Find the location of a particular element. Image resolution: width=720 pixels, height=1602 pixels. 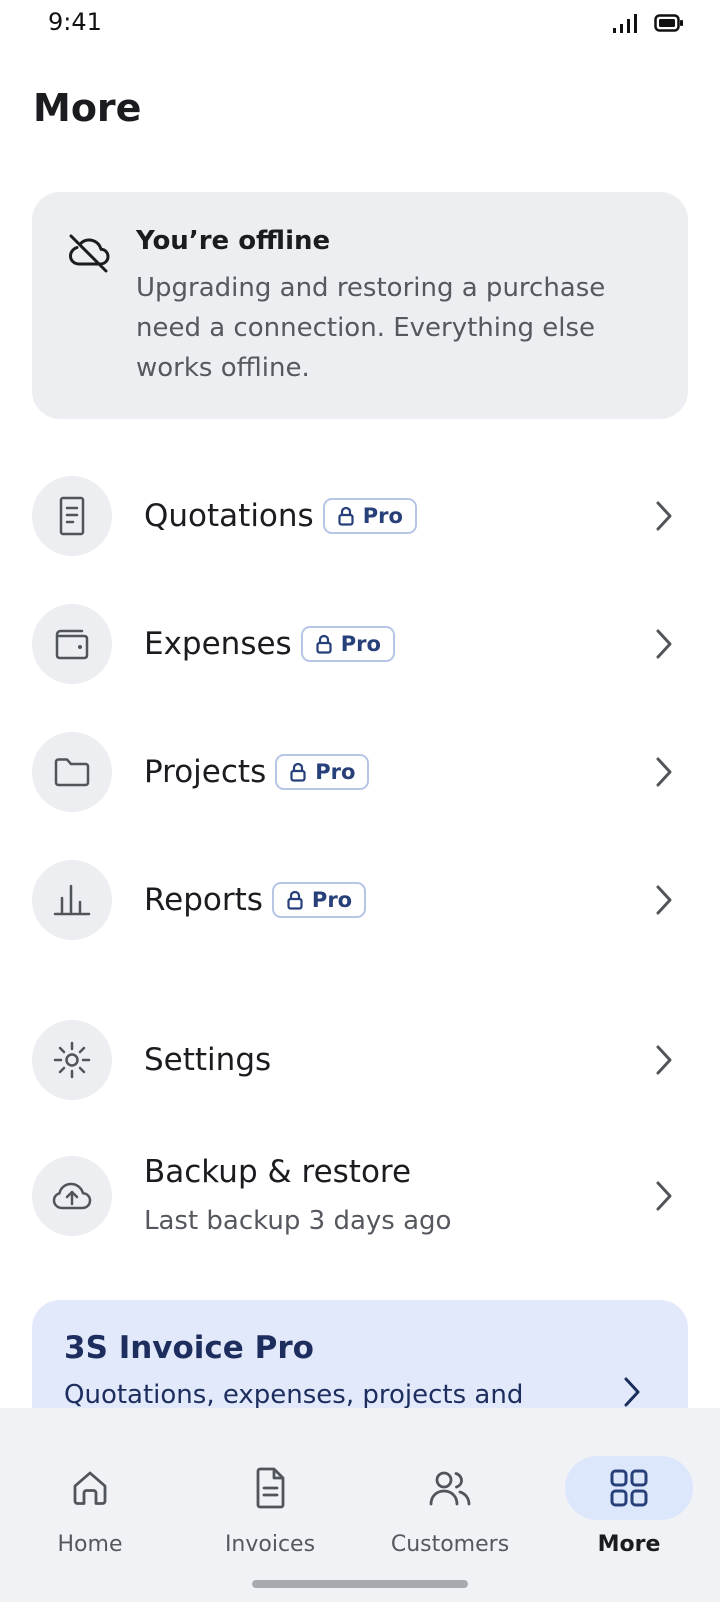

menu-label: Expenses is located at coordinates (218, 644).